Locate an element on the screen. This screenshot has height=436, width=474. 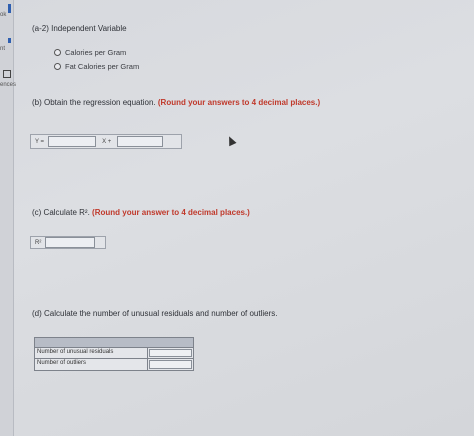
table-row: Number of unusual residuals is located at coordinates (114, 353).